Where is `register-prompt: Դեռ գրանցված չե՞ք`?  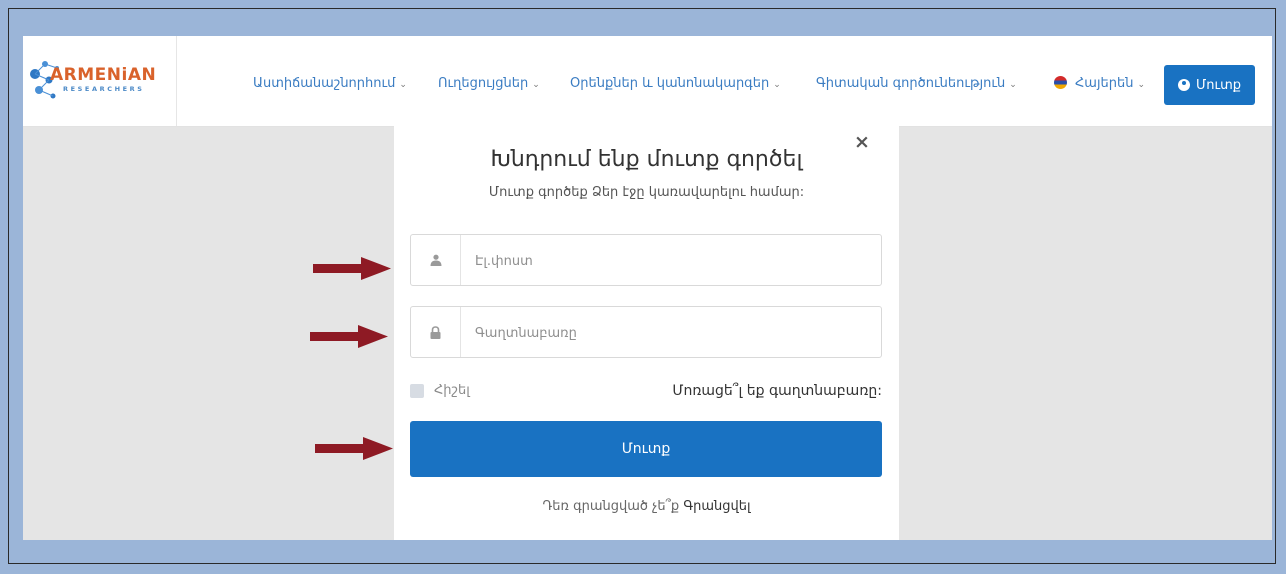 register-prompt: Դեռ գրանցված չե՞ք is located at coordinates (611, 506).